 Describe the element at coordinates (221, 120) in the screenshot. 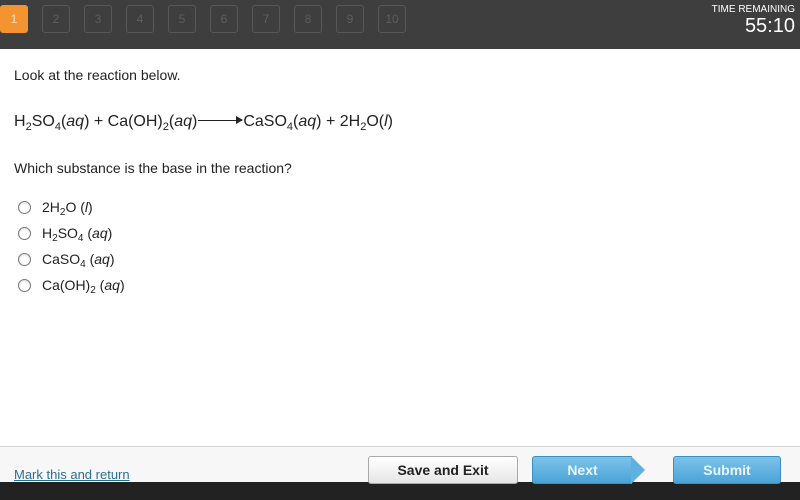

I see `reaction-arrow-icon` at that location.